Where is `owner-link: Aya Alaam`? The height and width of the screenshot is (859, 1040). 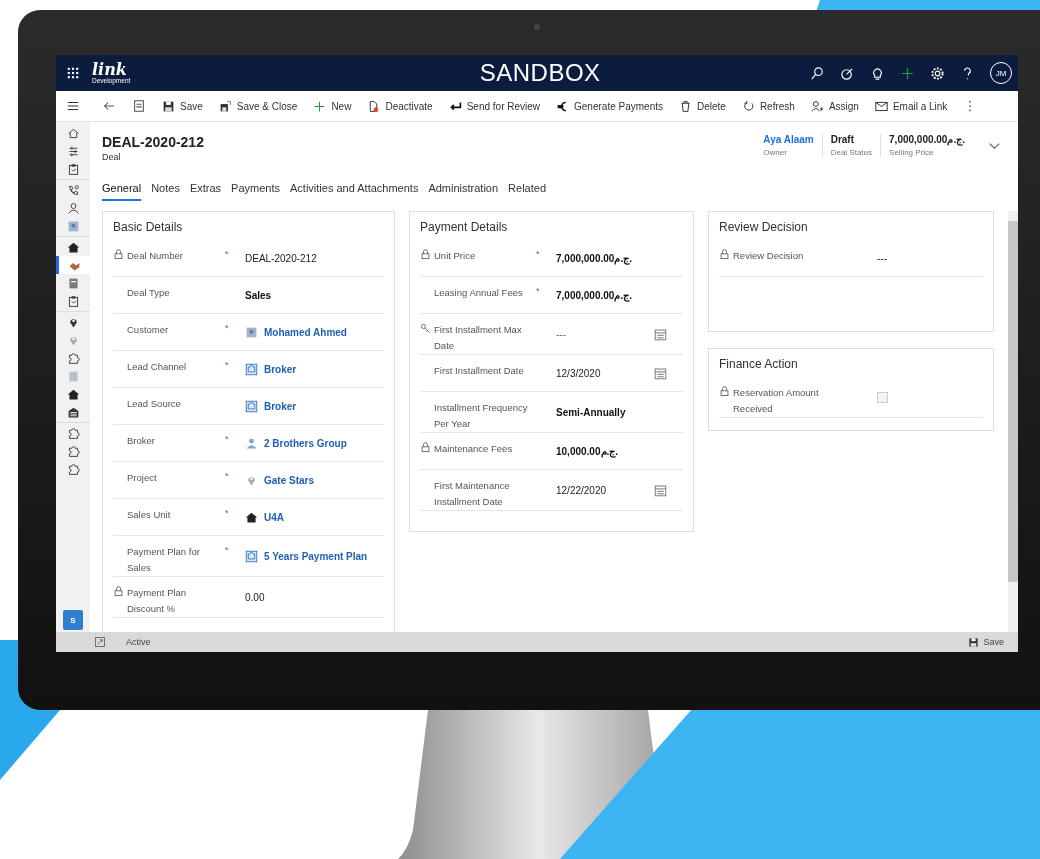
owner-link: Aya Alaam is located at coordinates (788, 139).